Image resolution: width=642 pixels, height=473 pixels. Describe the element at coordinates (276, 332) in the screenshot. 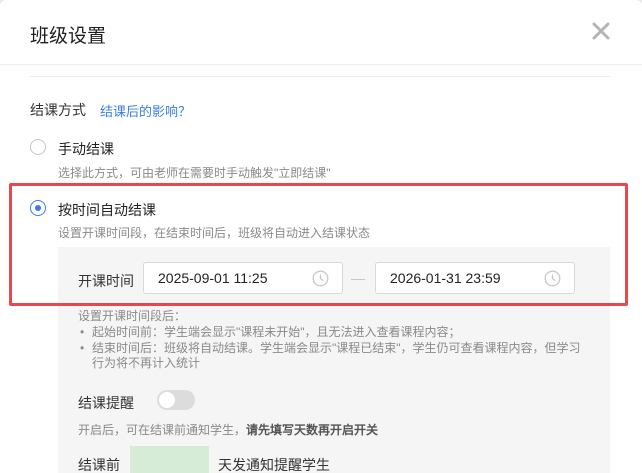

I see `notes-item-1: 起始时间前：学生端会显示"课程未开始"，且无法进入查看课程内容；` at that location.